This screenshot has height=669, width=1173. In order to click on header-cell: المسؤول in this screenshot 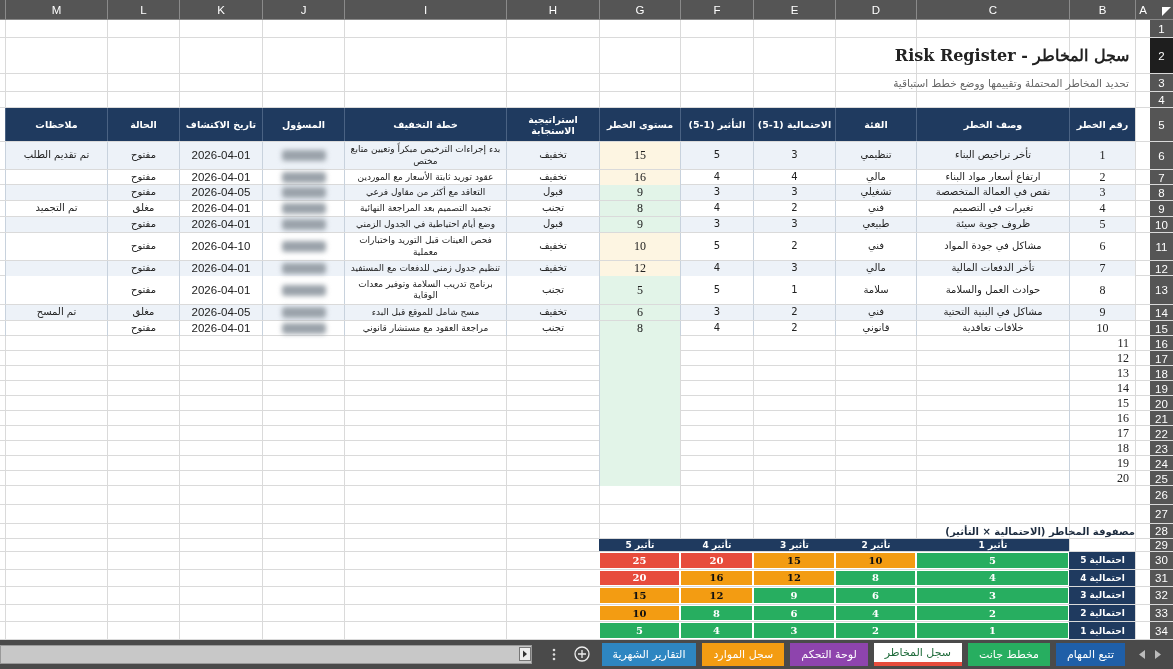, I will do `click(303, 124)`.